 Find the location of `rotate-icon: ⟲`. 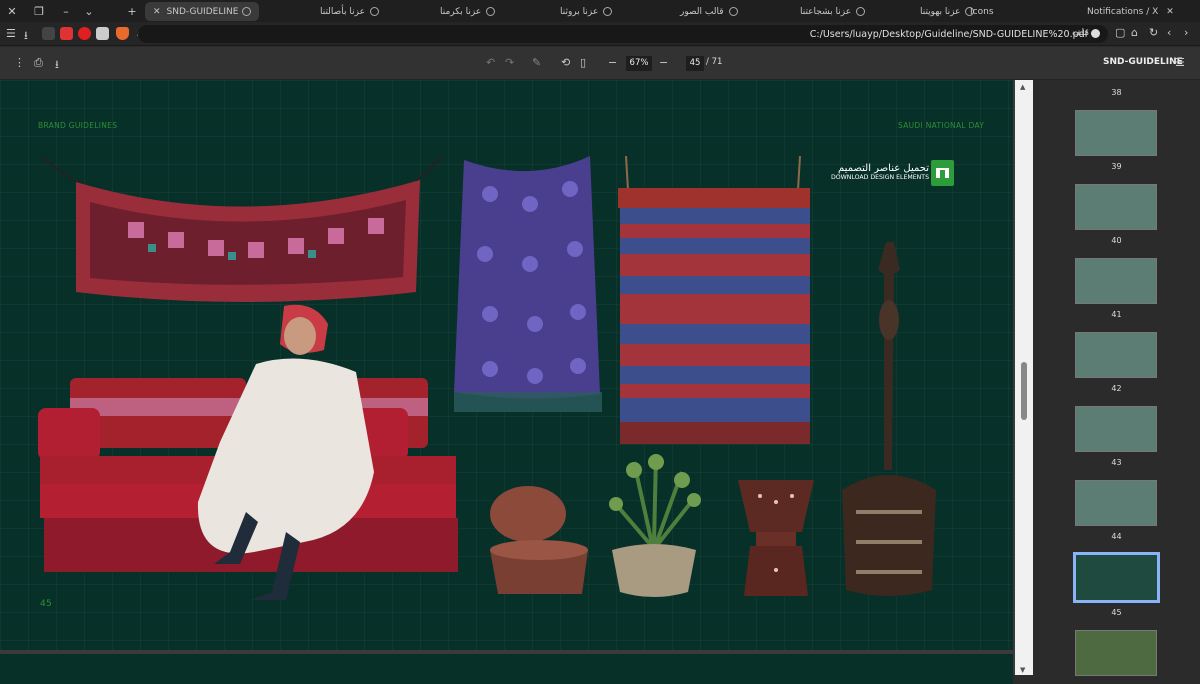

rotate-icon: ⟲ is located at coordinates (565, 62).